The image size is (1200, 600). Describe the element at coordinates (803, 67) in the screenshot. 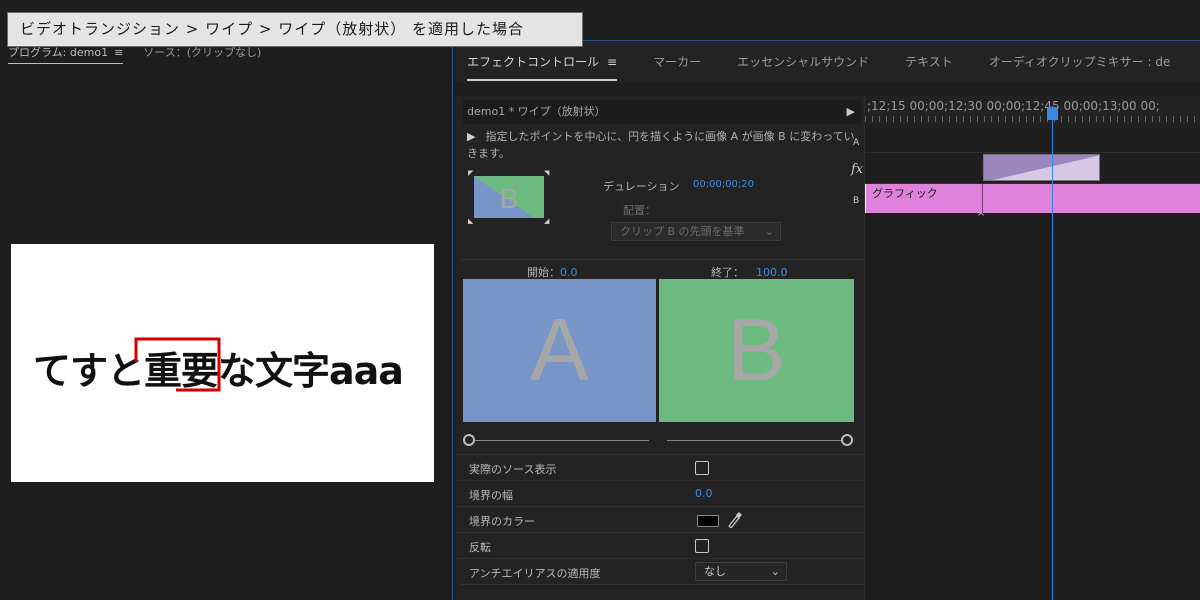

I see `tab-essential-sound: エッセンシャルサウンド` at that location.